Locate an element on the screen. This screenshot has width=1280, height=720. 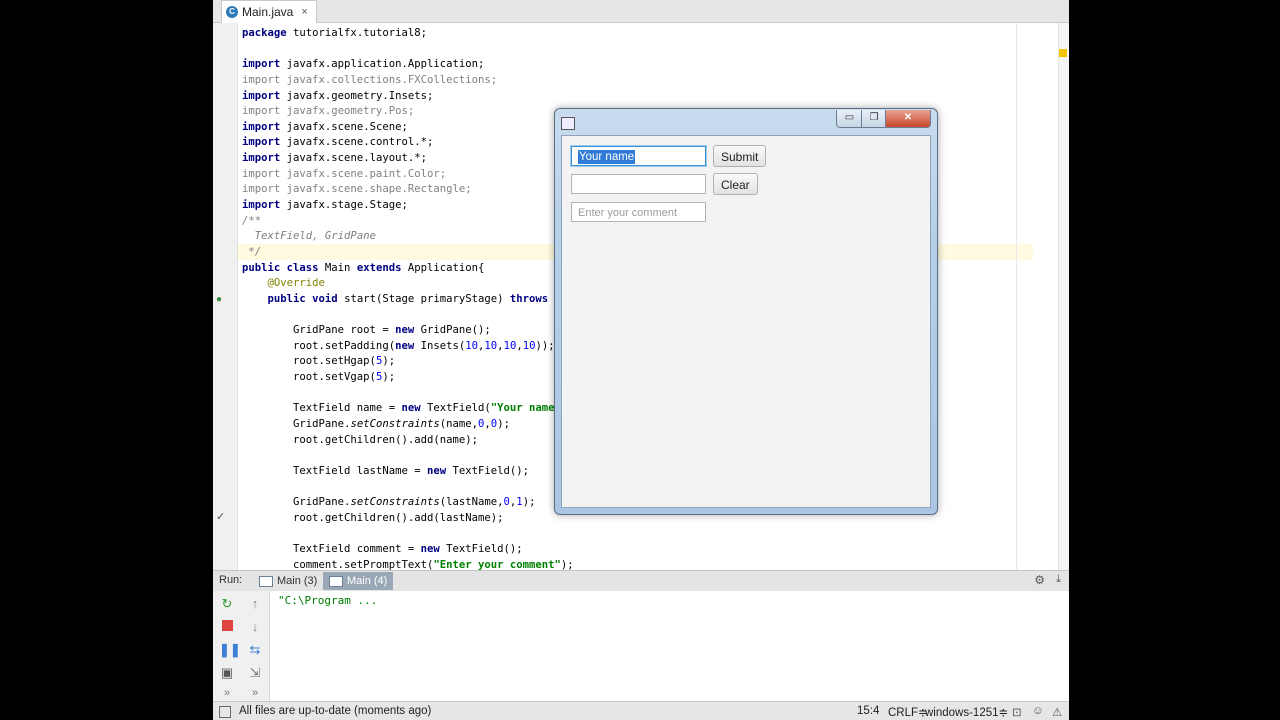
close-tab-icon: × is located at coordinates (304, 12).